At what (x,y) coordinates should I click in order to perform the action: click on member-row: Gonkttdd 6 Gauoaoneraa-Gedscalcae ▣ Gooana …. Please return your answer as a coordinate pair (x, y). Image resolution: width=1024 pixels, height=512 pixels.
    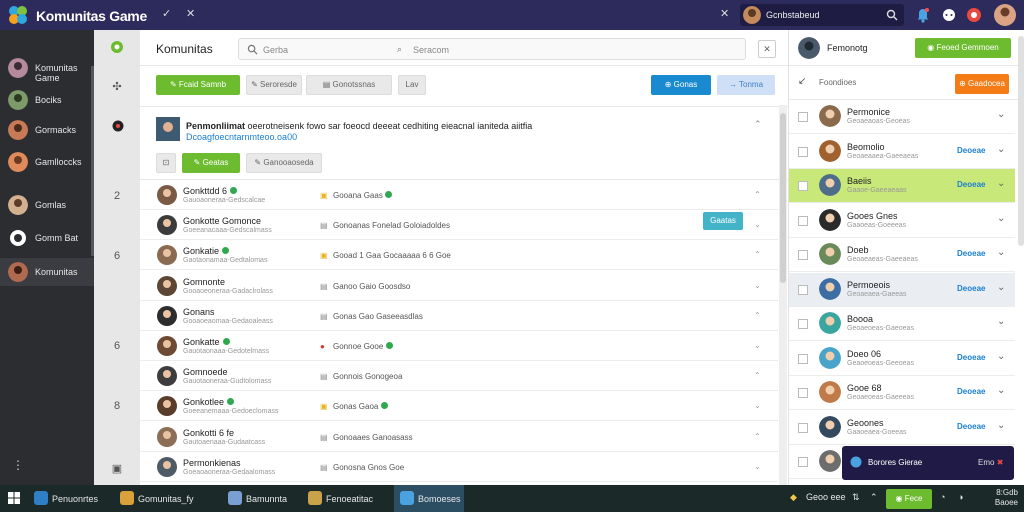
    Looking at the image, I should click on (459, 195).